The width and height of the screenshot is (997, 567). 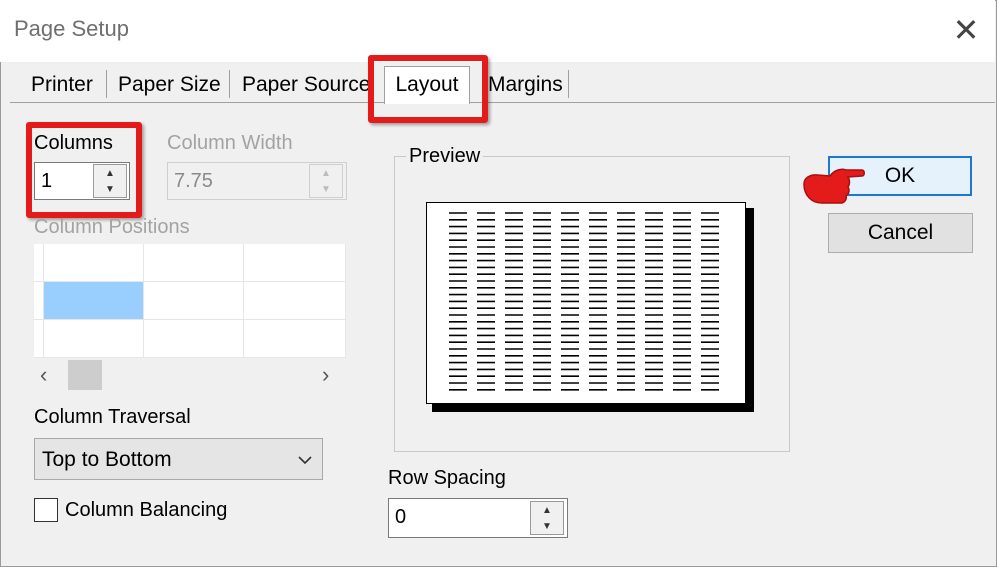 What do you see at coordinates (50, 375) in the screenshot?
I see `chevron-left-icon: ‹` at bounding box center [50, 375].